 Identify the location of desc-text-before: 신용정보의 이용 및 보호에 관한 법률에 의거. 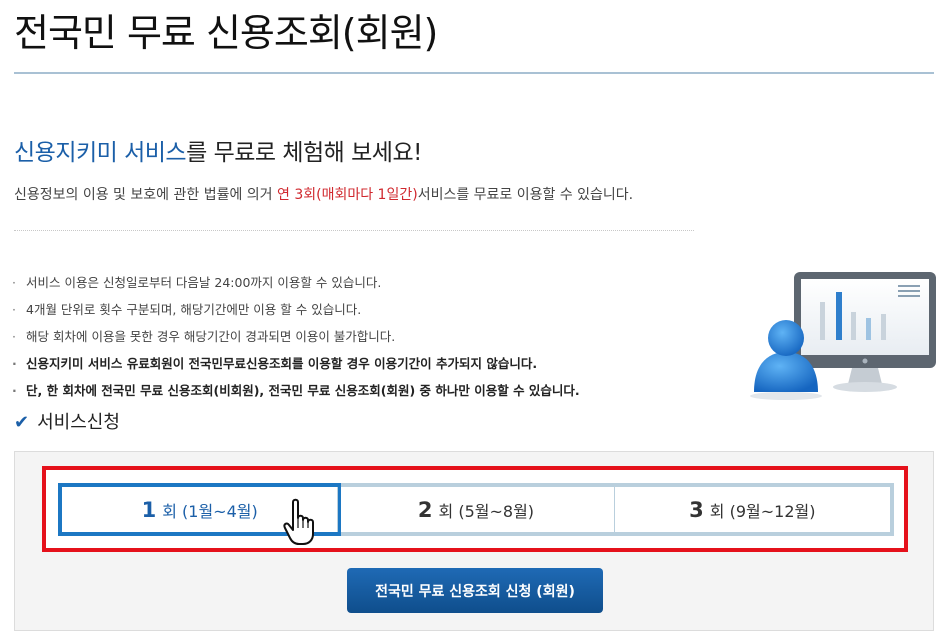
(145, 195).